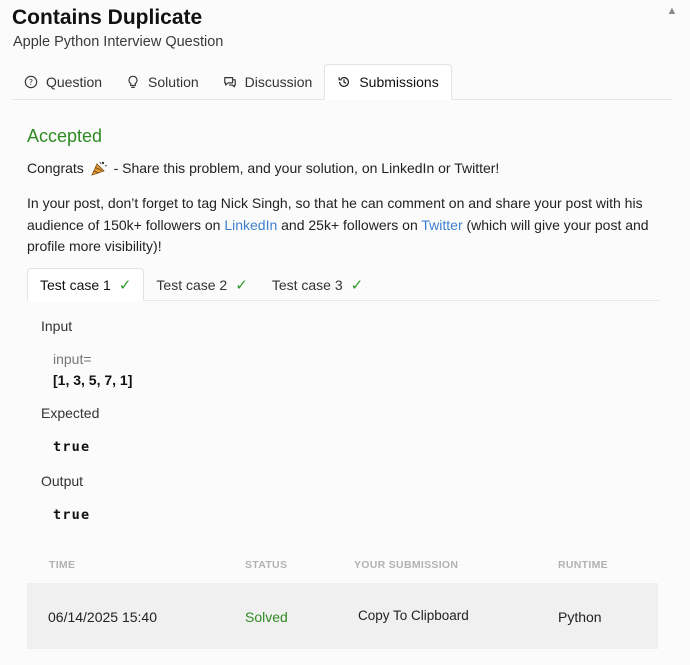 The image size is (690, 665). What do you see at coordinates (107, 17) in the screenshot?
I see `page-title: Contains Duplicate` at bounding box center [107, 17].